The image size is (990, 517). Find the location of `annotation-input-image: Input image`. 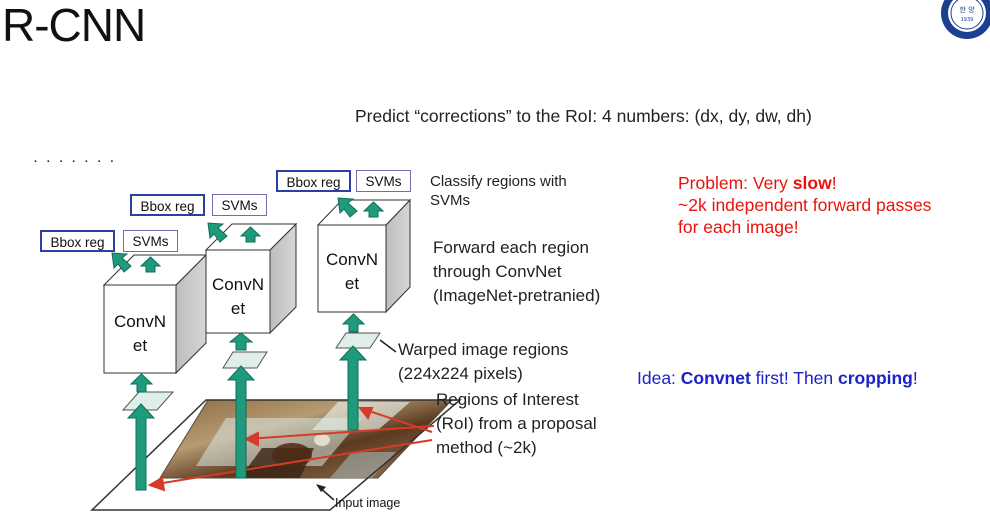

annotation-input-image: Input image is located at coordinates (368, 503).